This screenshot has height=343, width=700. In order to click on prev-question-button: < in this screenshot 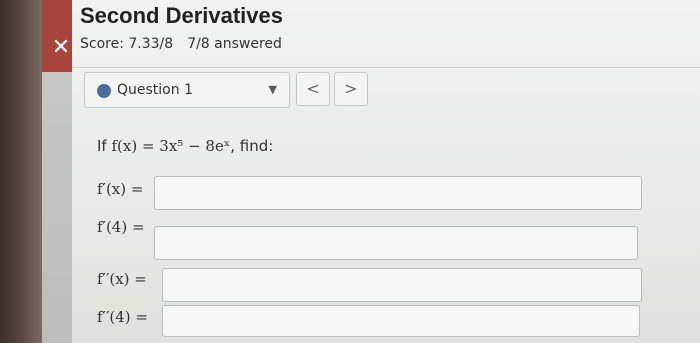, I will do `click(313, 89)`.